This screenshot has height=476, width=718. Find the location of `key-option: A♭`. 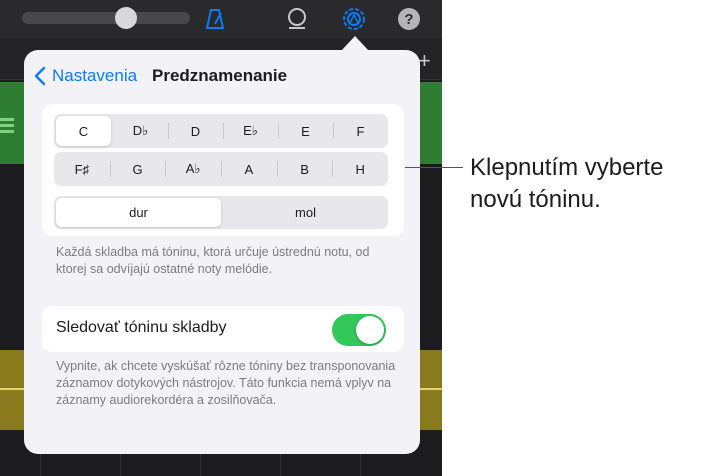

key-option: A♭ is located at coordinates (193, 169).